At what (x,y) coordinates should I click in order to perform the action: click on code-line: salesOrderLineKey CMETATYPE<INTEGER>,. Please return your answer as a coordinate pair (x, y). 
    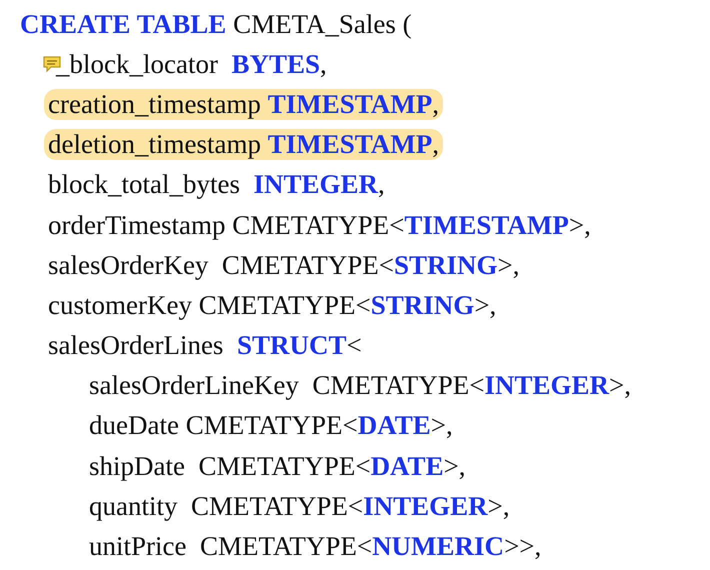
    Looking at the image, I should click on (360, 386).